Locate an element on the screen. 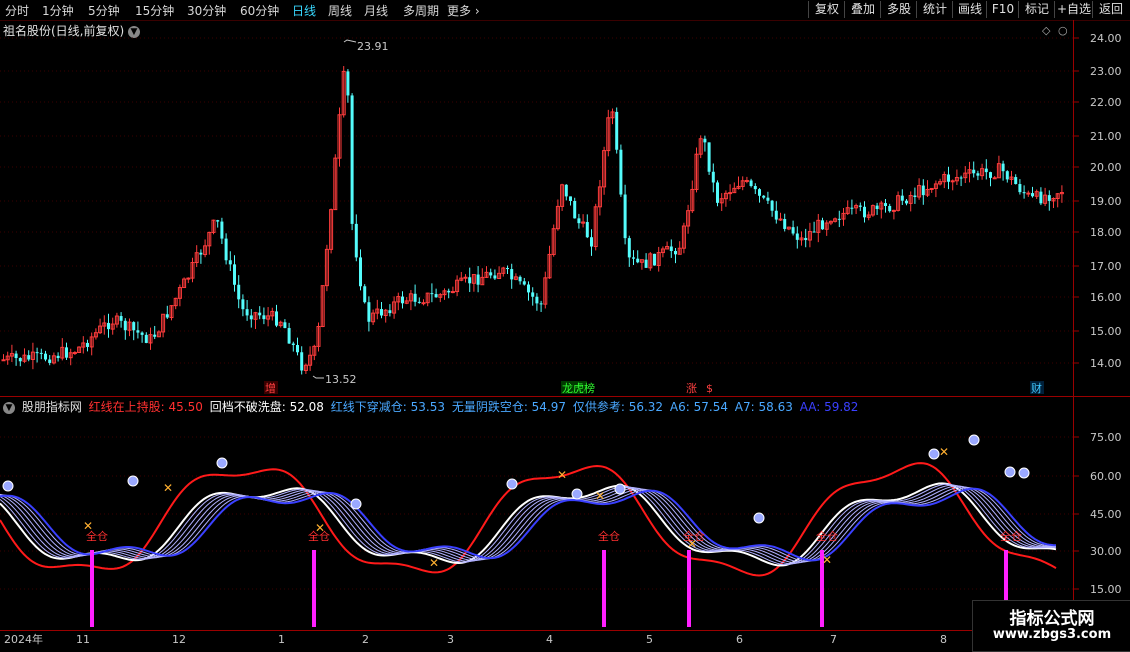  legend-red-line: 红线在上持股: 45.50 is located at coordinates (145, 407).